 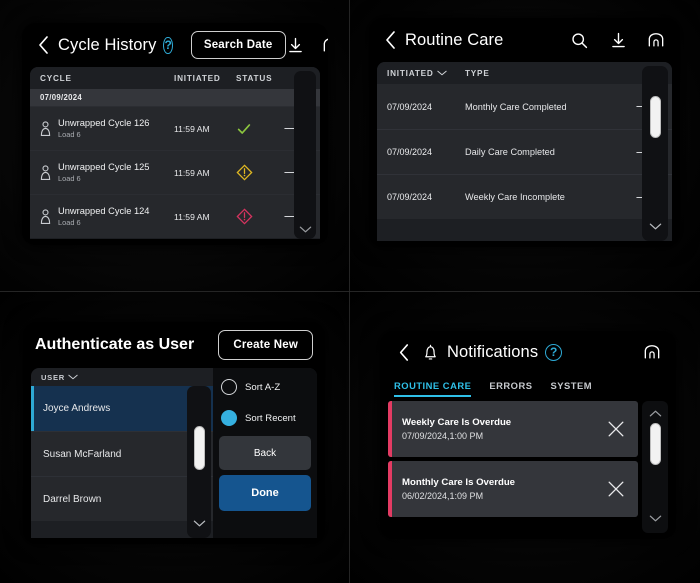 What do you see at coordinates (516, 106) in the screenshot?
I see `routine-type: Monthly Care Completed` at bounding box center [516, 106].